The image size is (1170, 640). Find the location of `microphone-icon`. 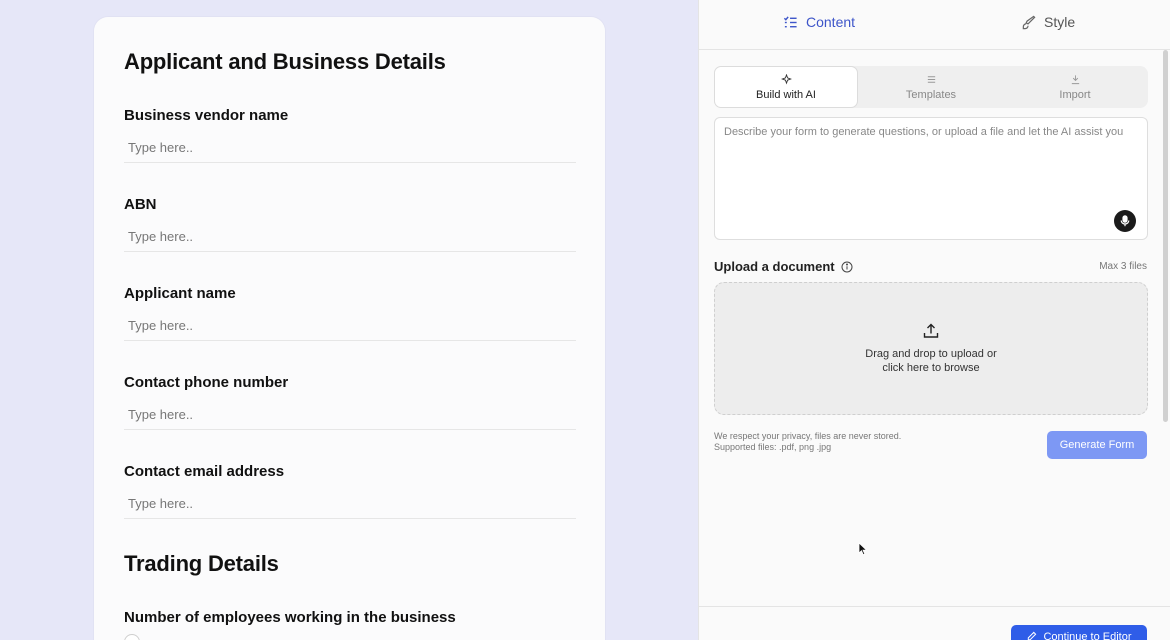

microphone-icon is located at coordinates (1125, 221).